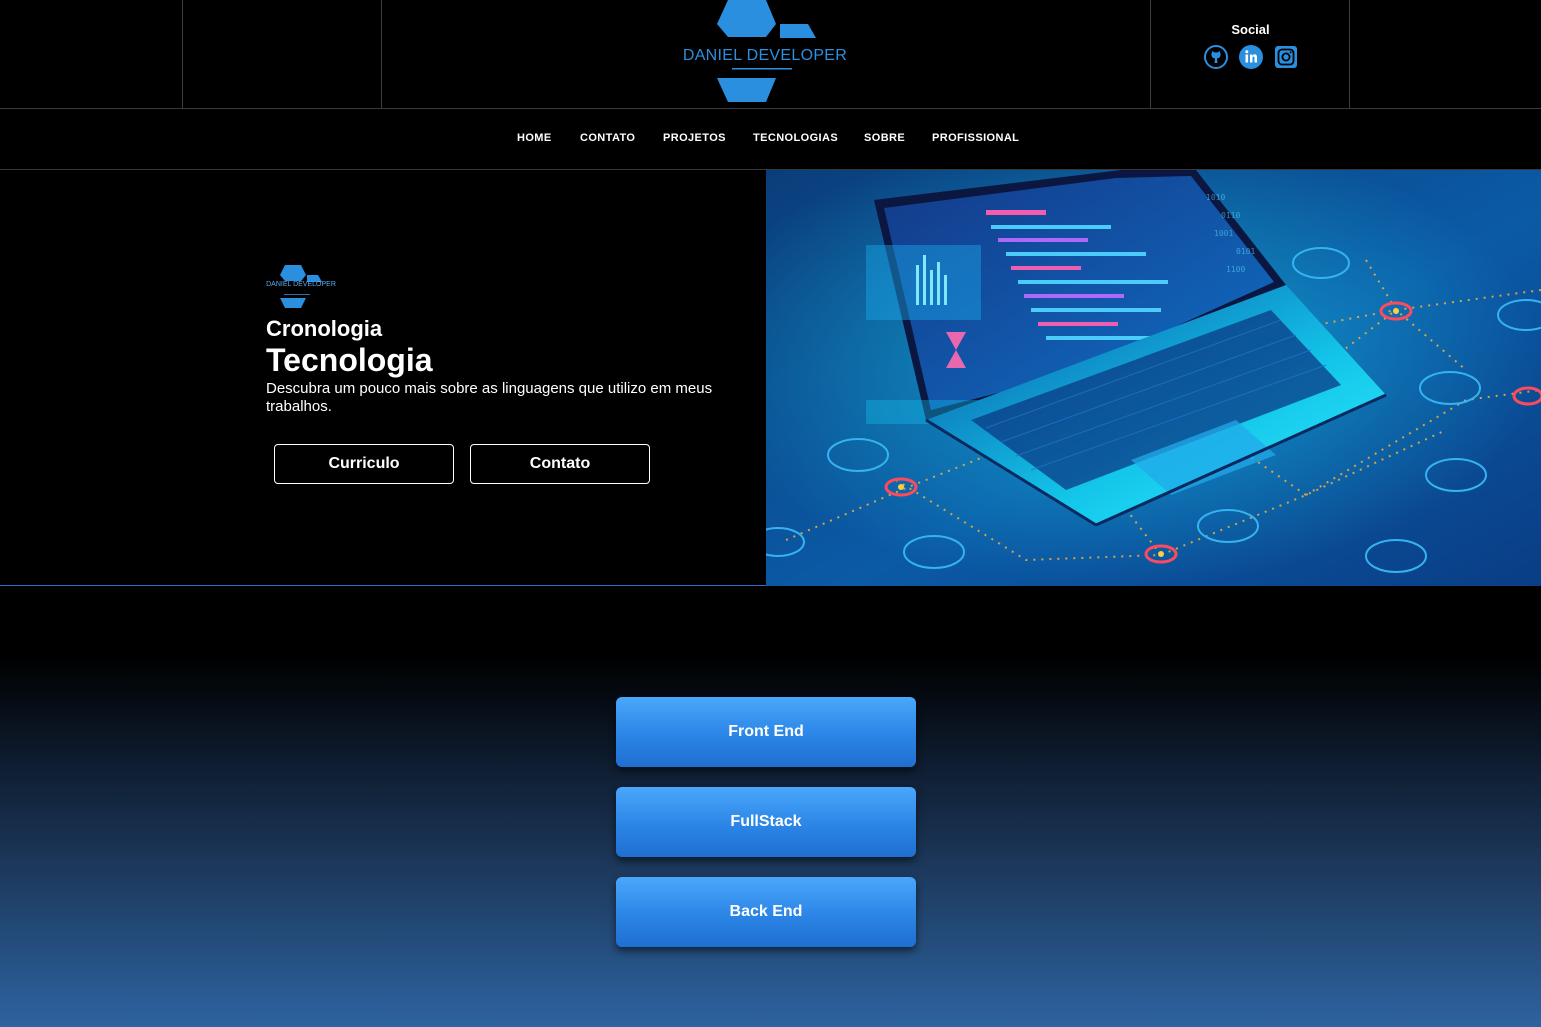 The height and width of the screenshot is (1027, 1541). I want to click on nav-item-tecnologias: TECNOLOGIAS, so click(795, 138).